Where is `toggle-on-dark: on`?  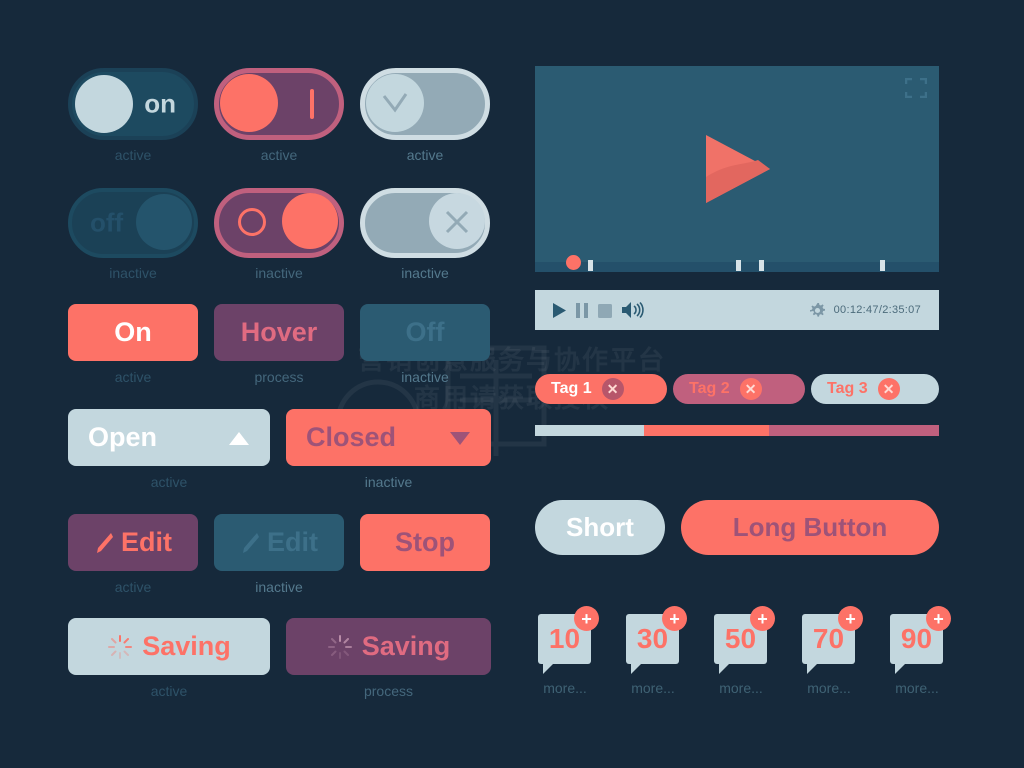 toggle-on-dark: on is located at coordinates (133, 104).